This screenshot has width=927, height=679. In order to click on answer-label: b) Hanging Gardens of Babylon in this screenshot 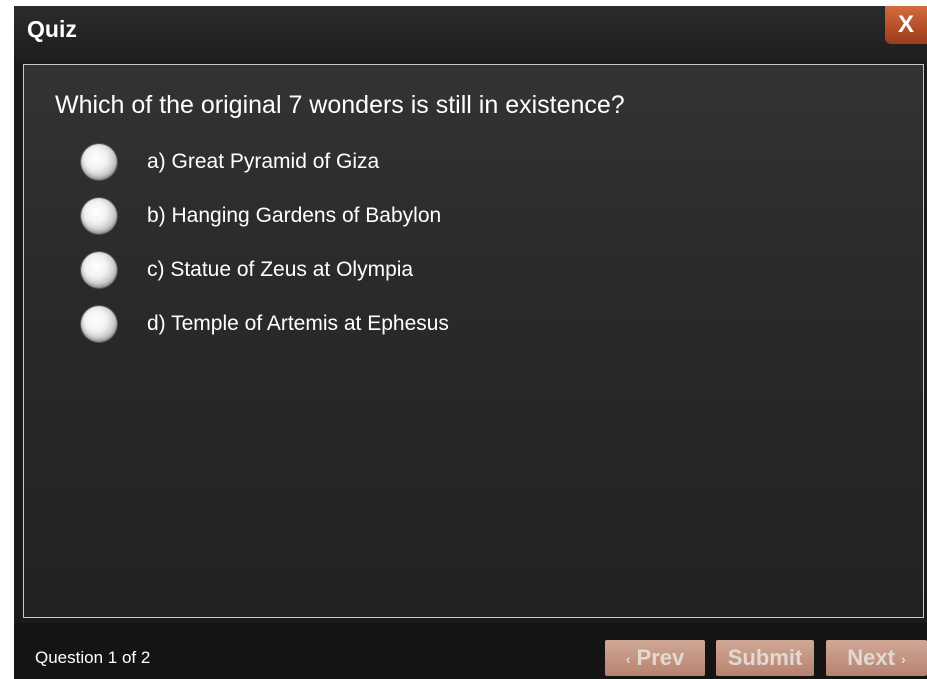, I will do `click(294, 215)`.